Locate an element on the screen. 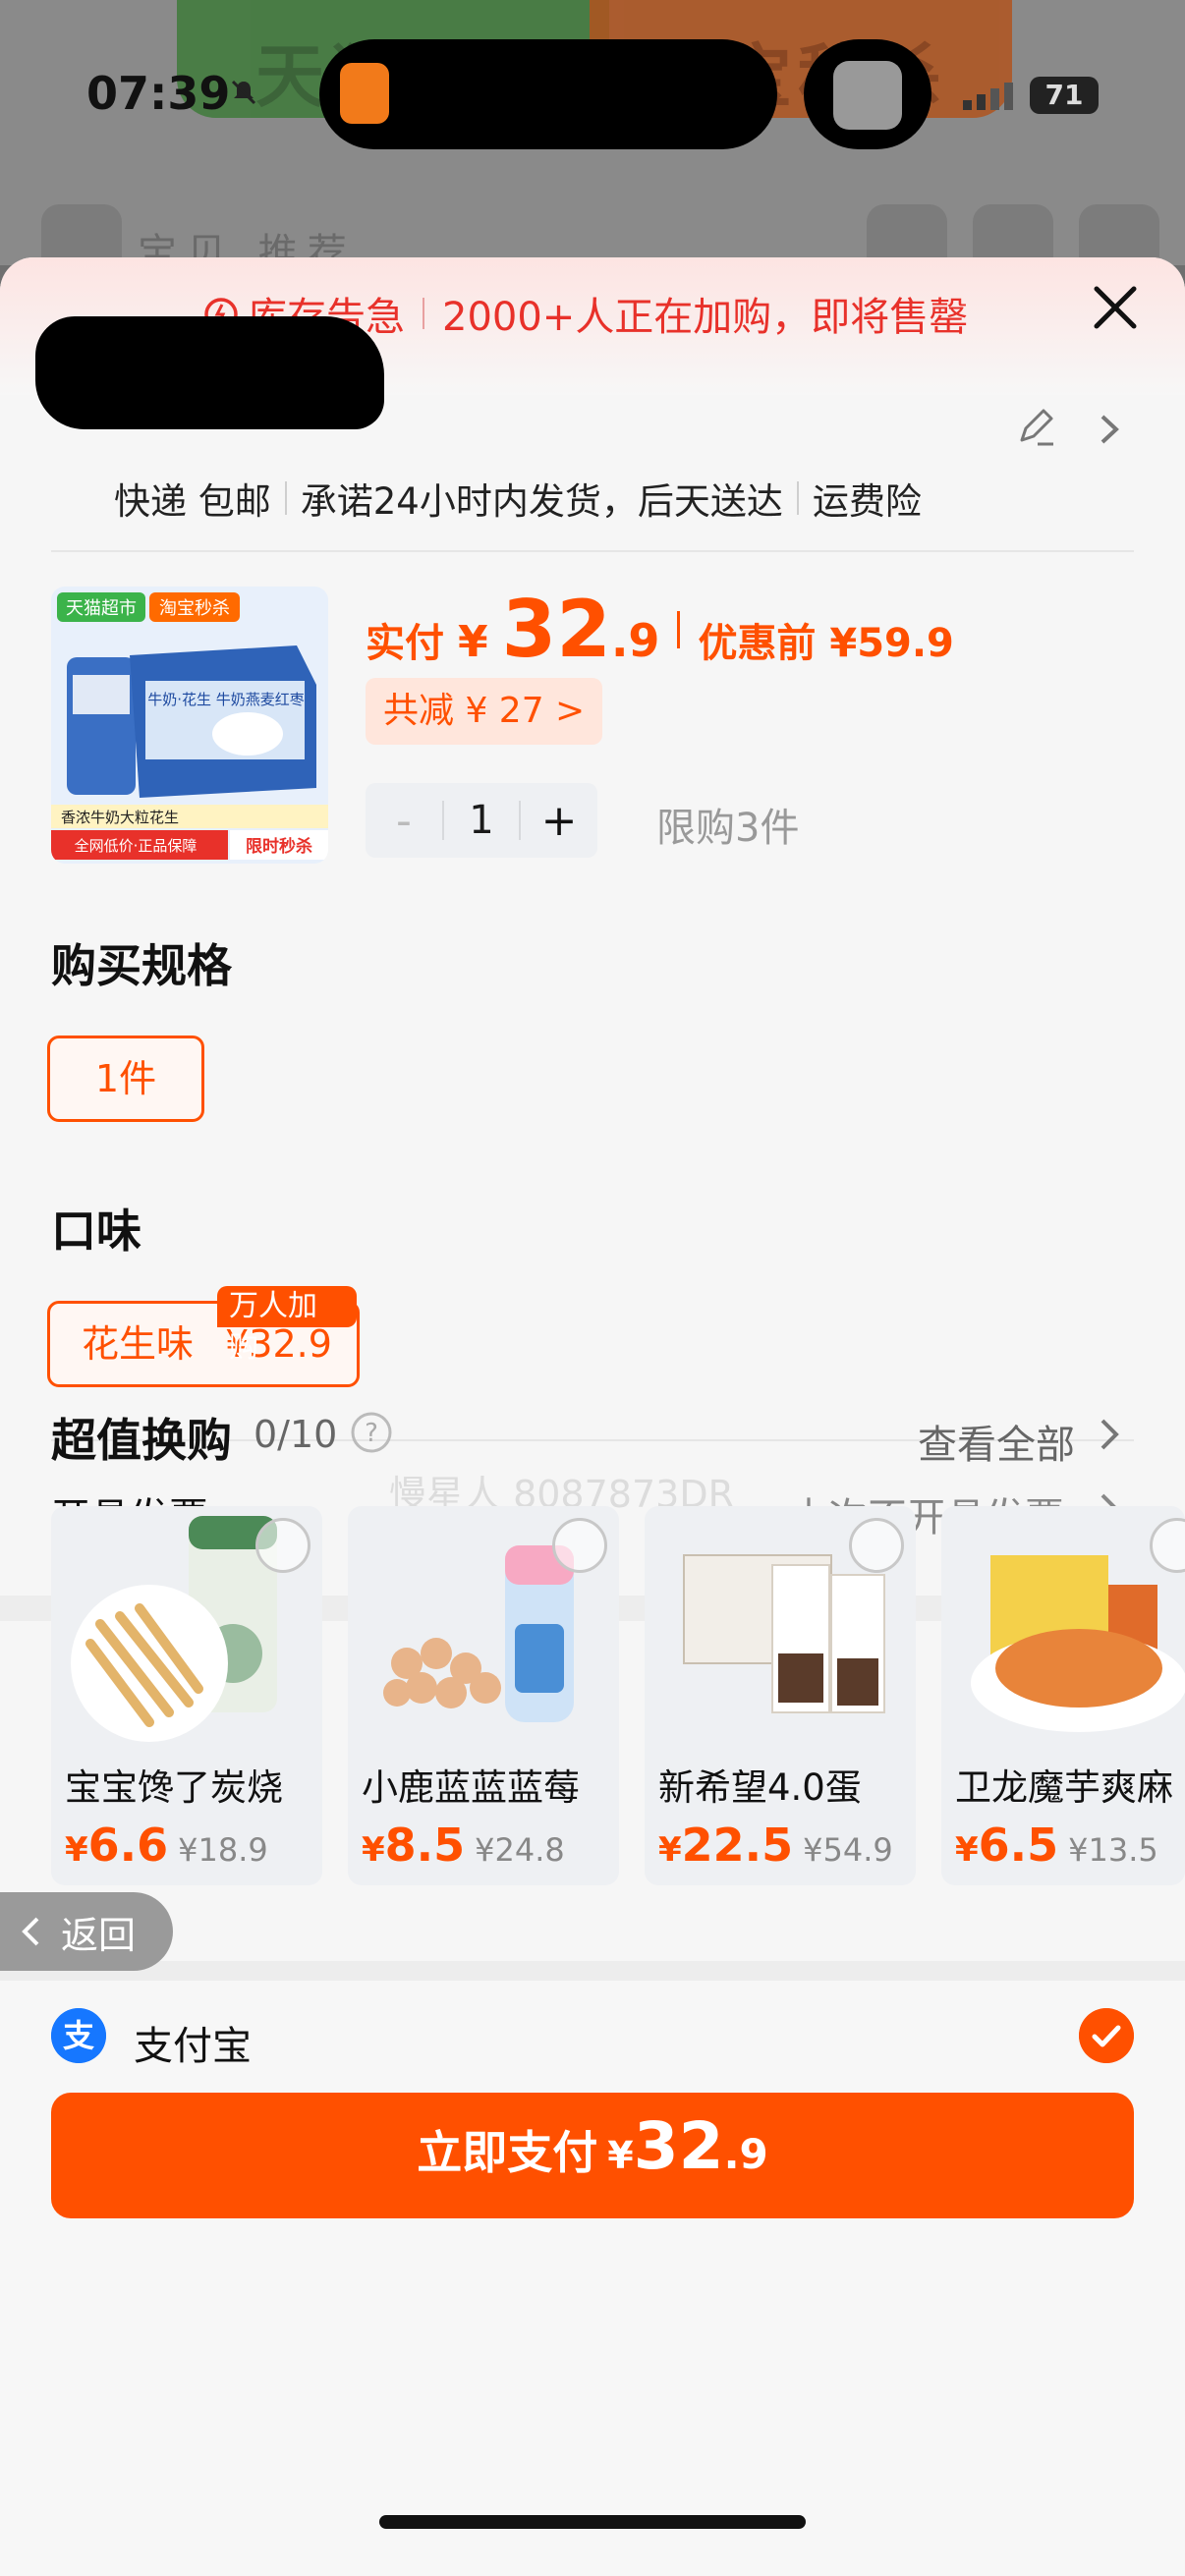  svg-text: 支 is located at coordinates (78, 2035).